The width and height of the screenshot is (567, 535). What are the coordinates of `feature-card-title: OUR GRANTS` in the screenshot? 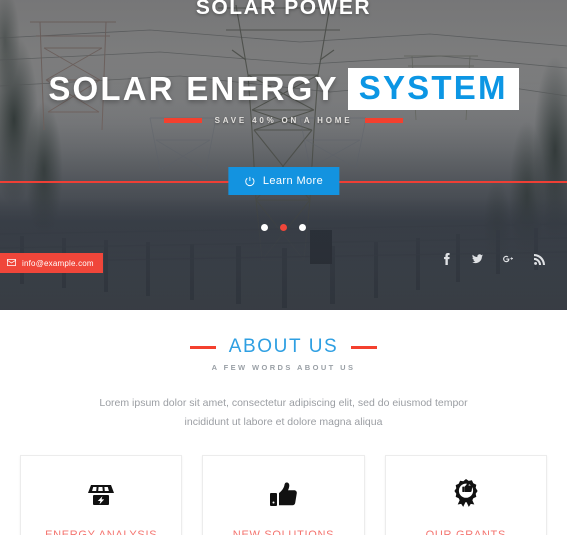 It's located at (465, 531).